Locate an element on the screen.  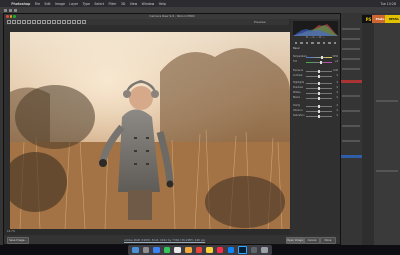
close-window-icon is located at coordinates (7, 16).